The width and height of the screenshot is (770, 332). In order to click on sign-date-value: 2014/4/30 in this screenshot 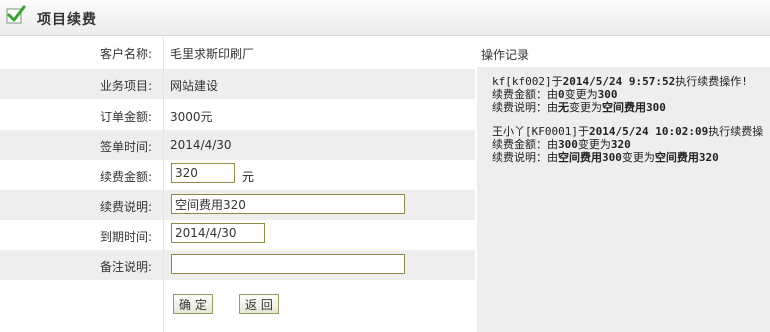, I will do `click(201, 145)`.